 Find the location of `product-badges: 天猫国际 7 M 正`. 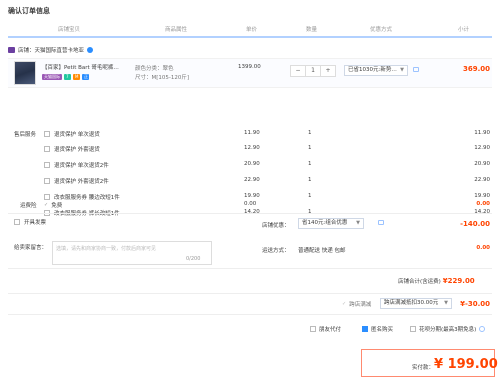

product-badges: 天猫国际 7 M 正 is located at coordinates (65, 77).